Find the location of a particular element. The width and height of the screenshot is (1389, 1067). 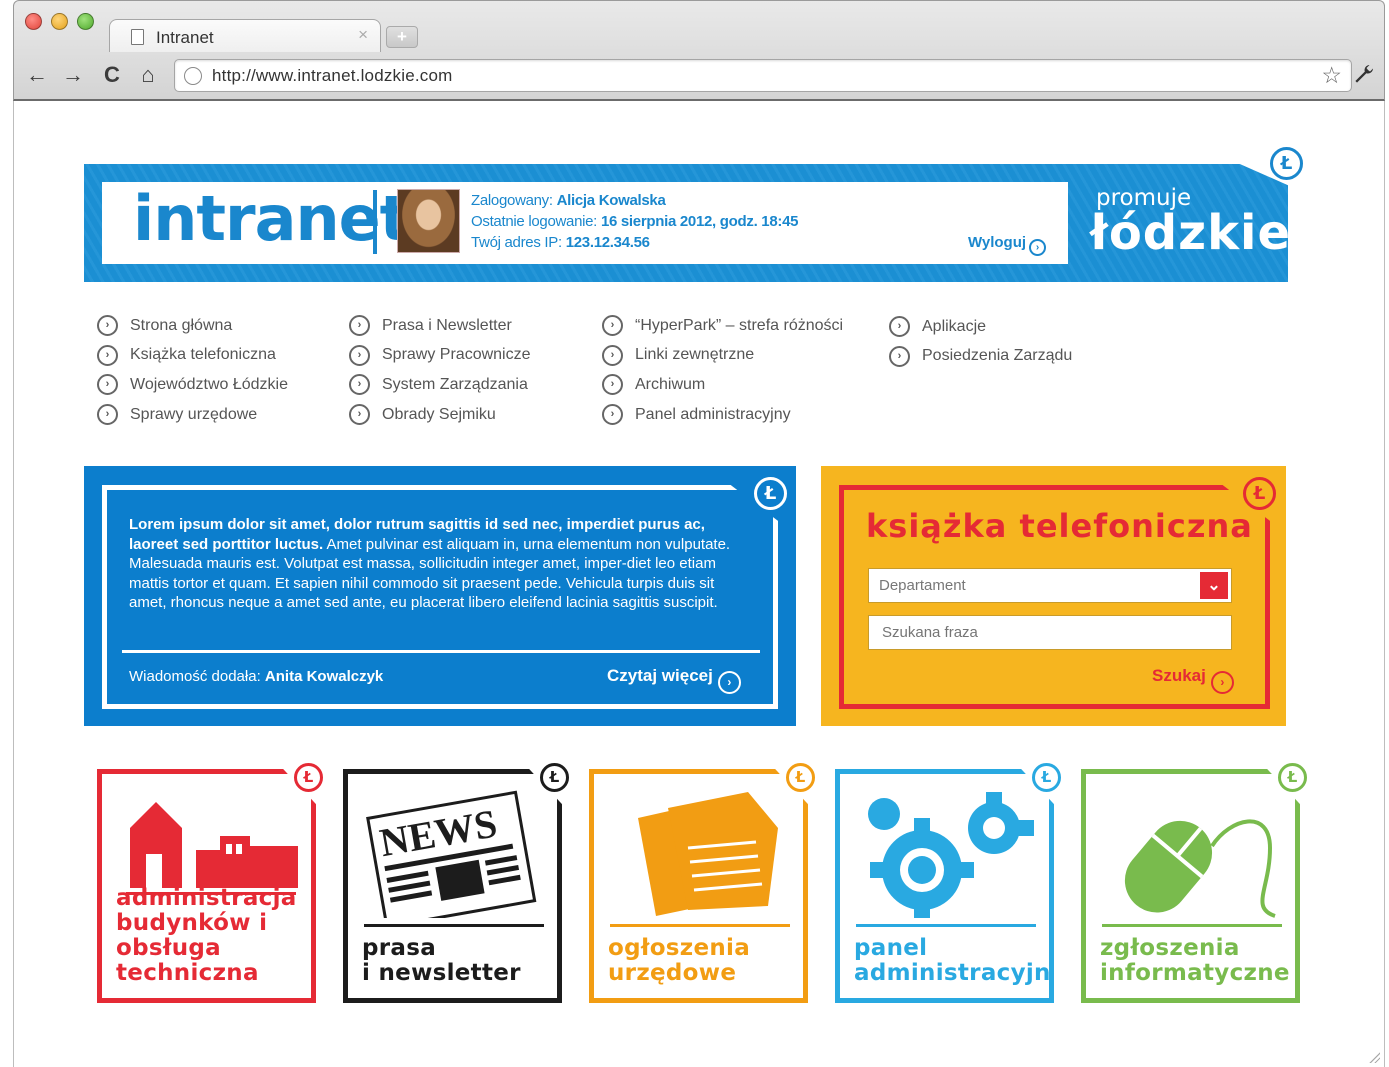

logout-button: Wyloguj › is located at coordinates (1007, 245).